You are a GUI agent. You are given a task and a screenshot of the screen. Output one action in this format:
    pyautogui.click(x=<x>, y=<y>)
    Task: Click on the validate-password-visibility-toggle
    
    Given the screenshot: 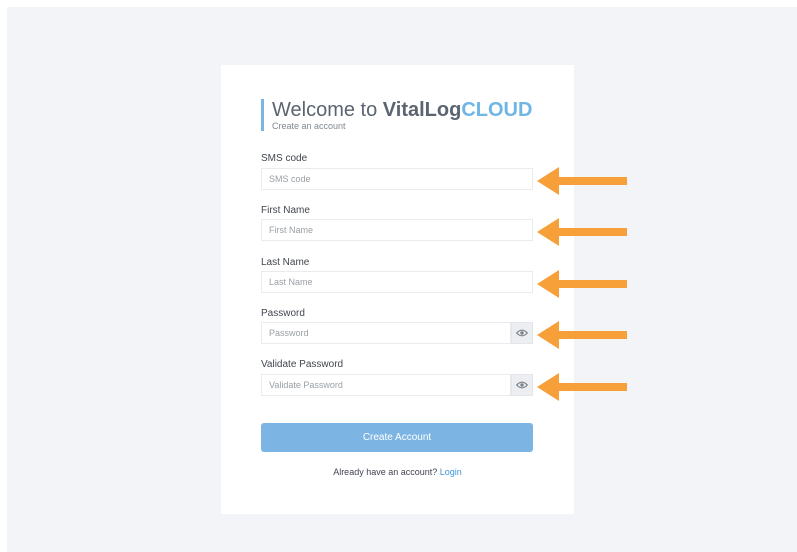 What is the action you would take?
    pyautogui.click(x=522, y=385)
    